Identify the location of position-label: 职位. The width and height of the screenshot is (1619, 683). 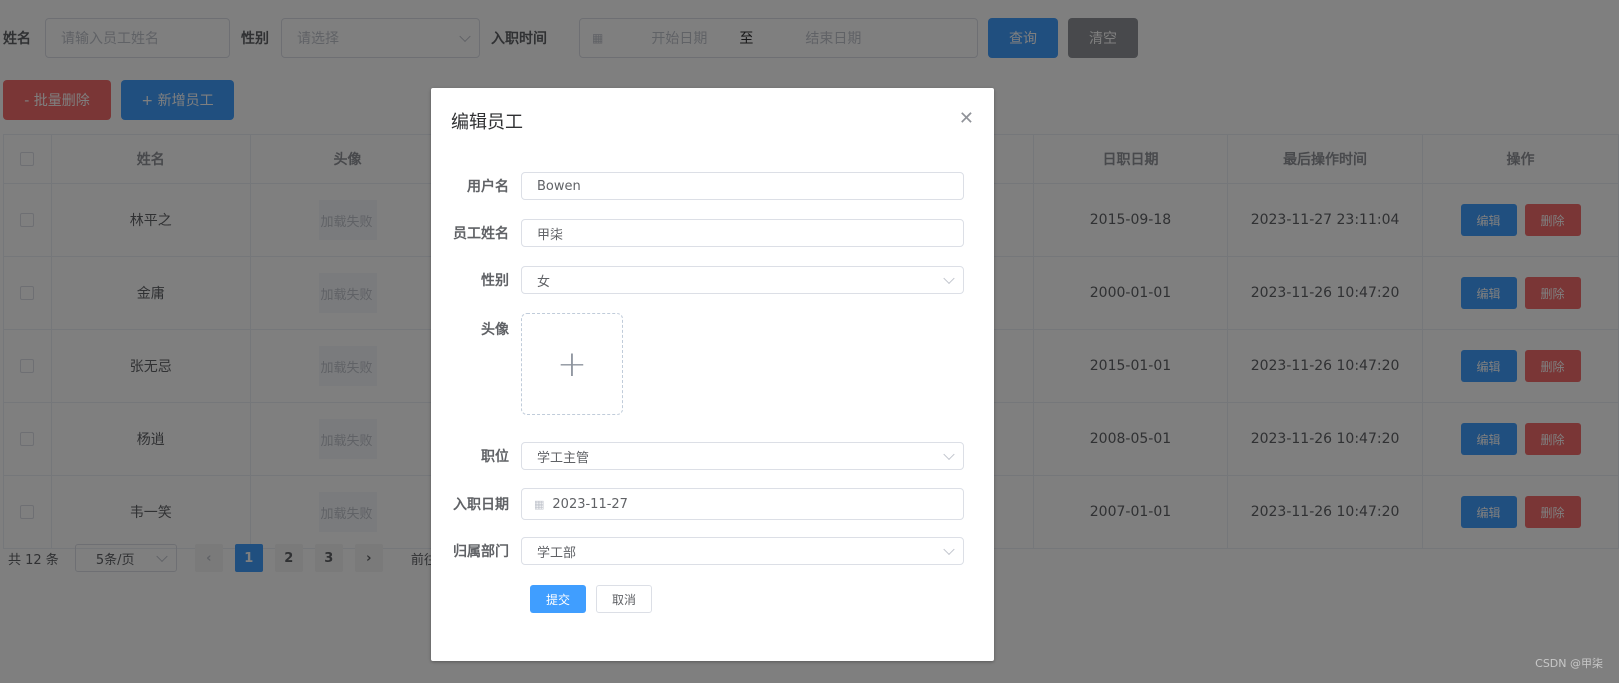
(495, 457).